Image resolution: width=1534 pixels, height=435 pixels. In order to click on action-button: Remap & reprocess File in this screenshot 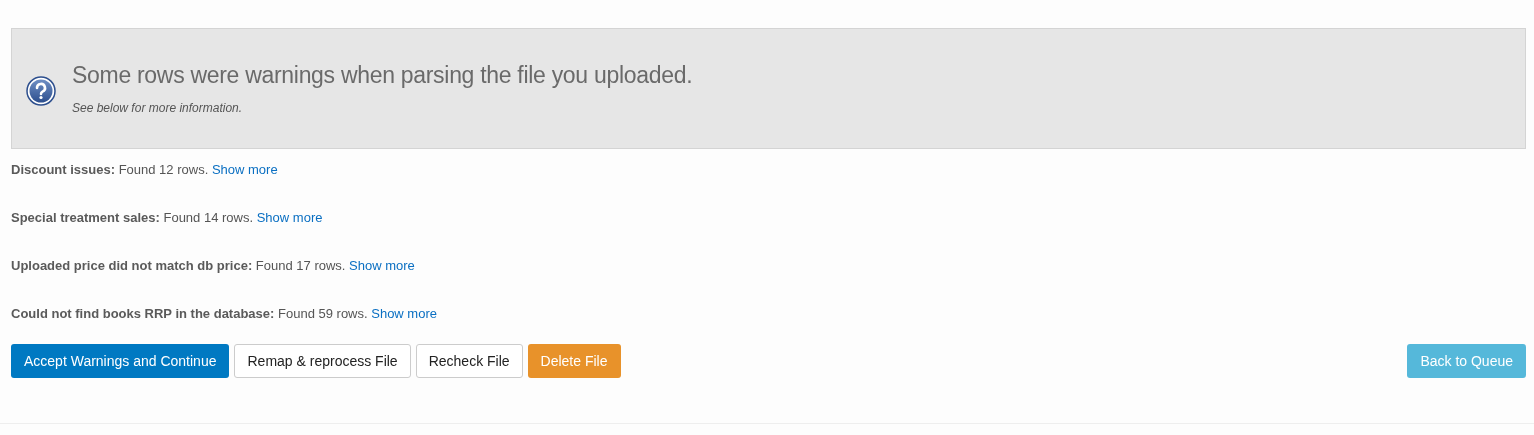, I will do `click(322, 361)`.